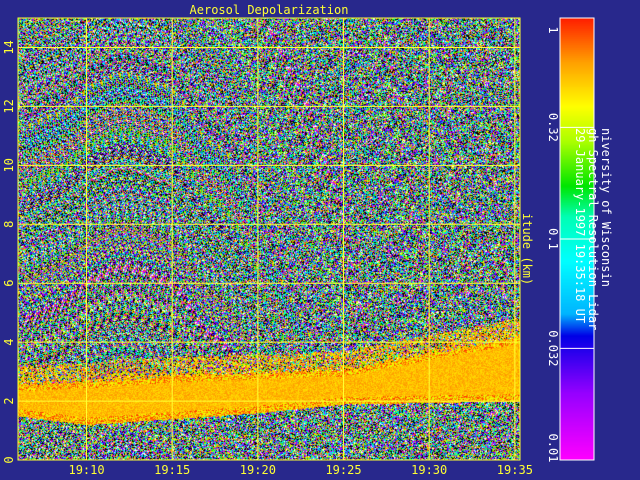  What do you see at coordinates (553, 448) in the screenshot?
I see `colorbar-tick-label: 0.01` at bounding box center [553, 448].